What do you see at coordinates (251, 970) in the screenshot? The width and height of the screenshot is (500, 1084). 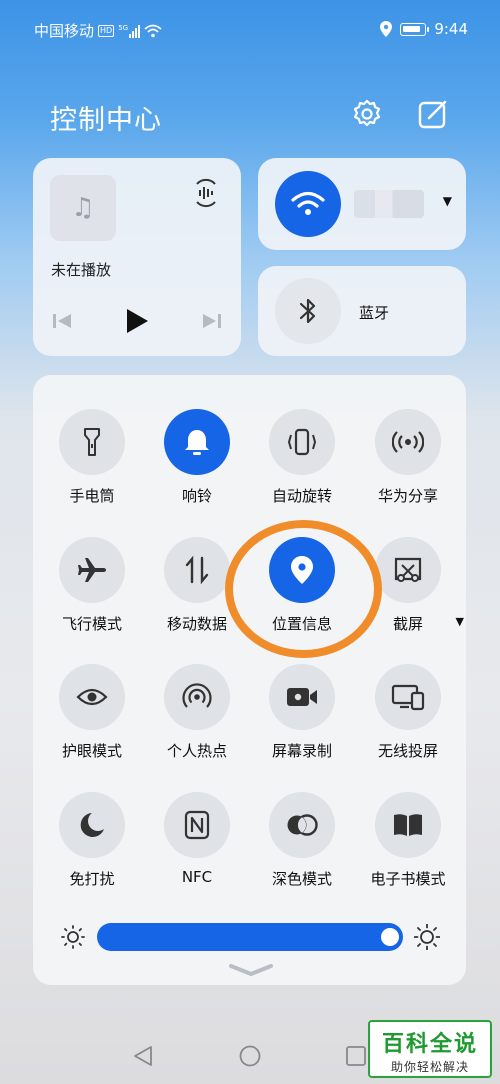 I see `collapse-handle-icon` at bounding box center [251, 970].